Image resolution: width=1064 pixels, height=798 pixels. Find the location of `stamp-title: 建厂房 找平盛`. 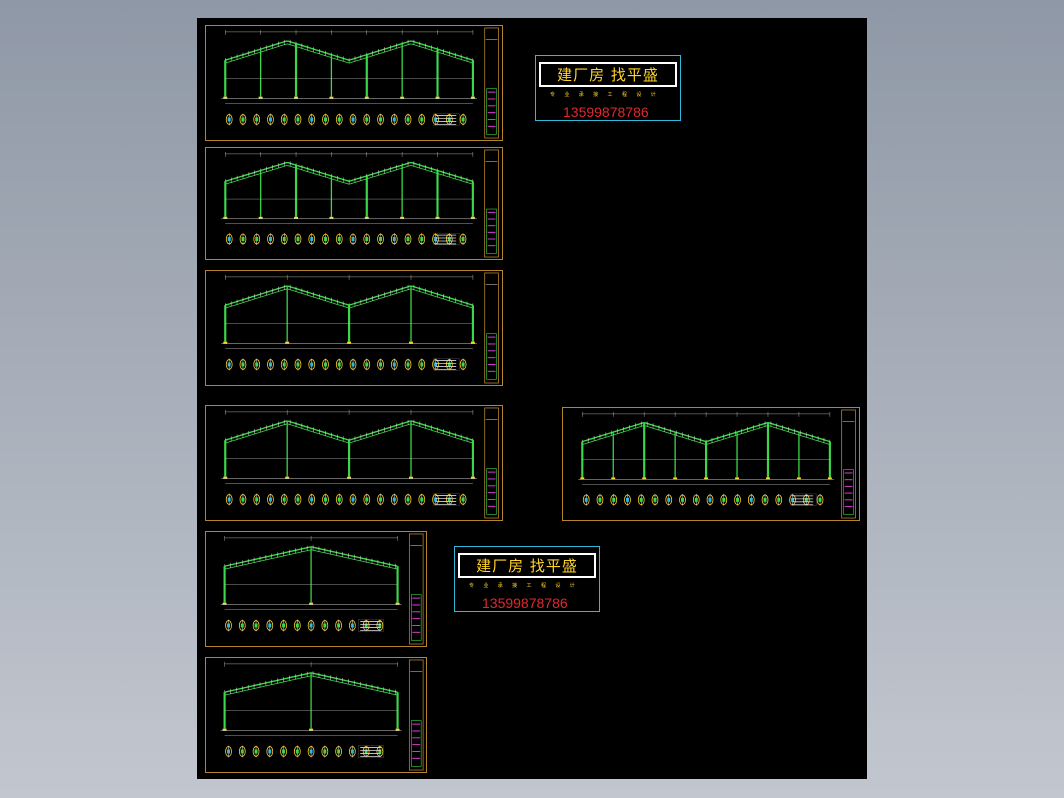

stamp-title: 建厂房 找平盛 is located at coordinates (527, 565).